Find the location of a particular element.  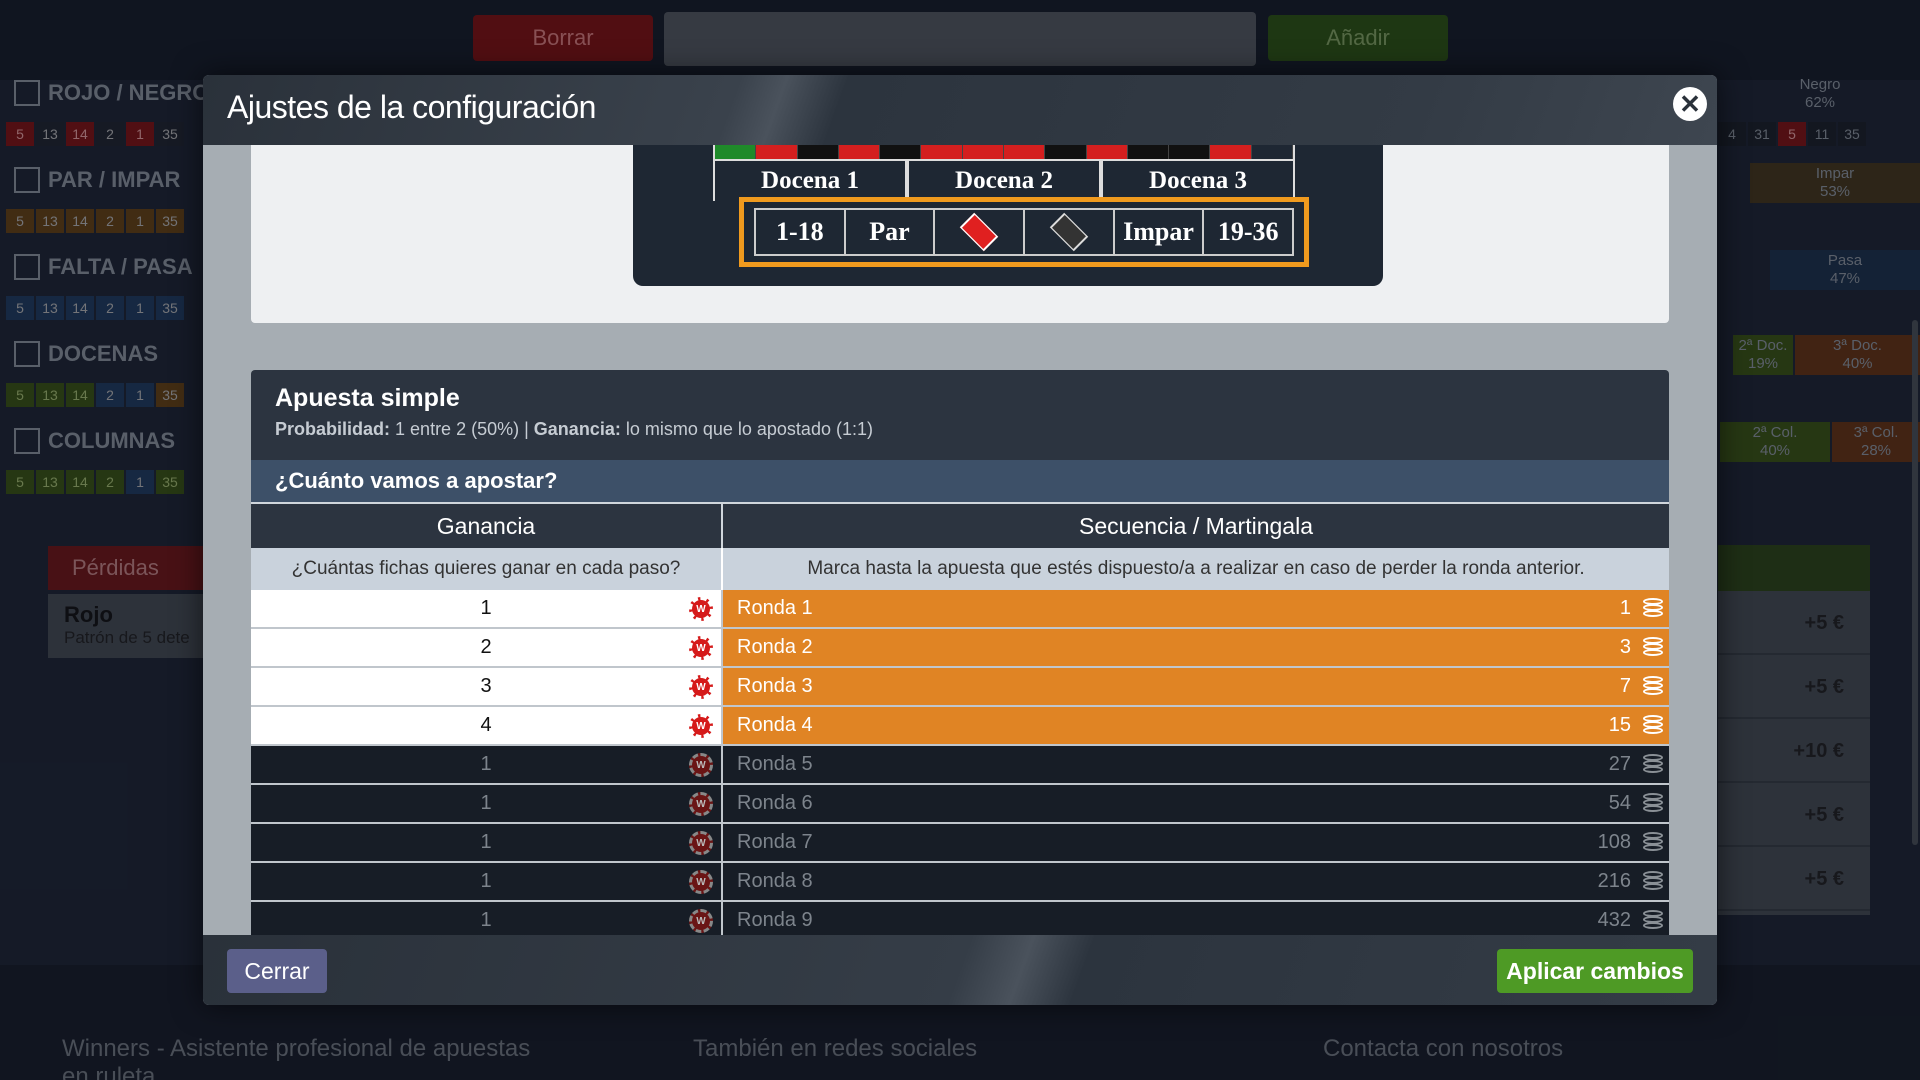

round-label: Ronda 4 is located at coordinates (775, 725).